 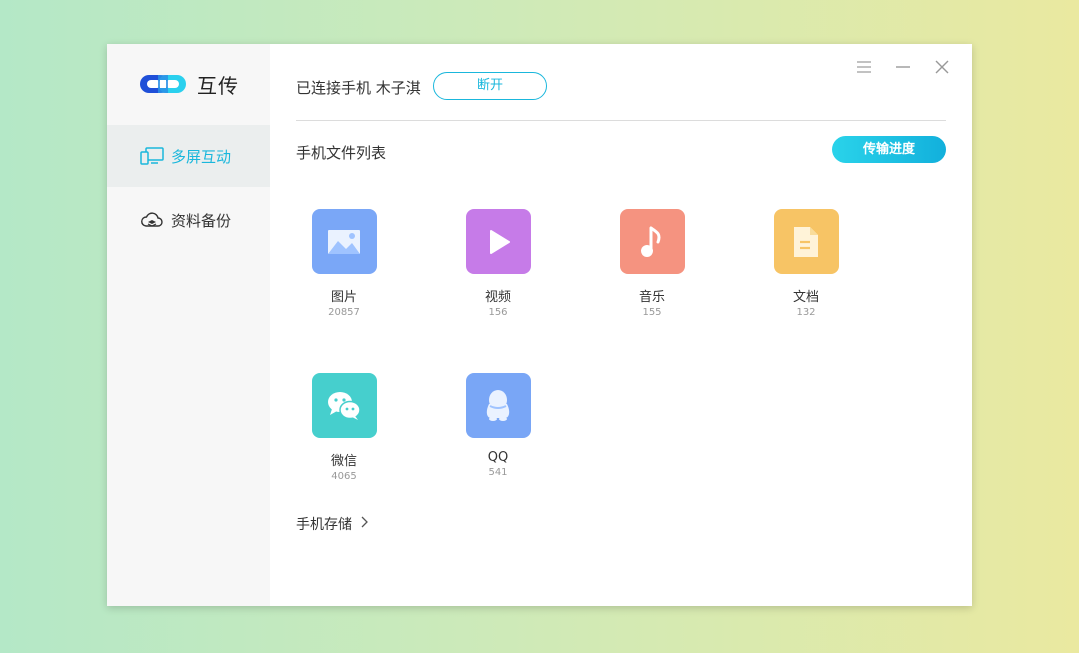 I want to click on phone-storage-label: 手机存储, so click(x=324, y=525).